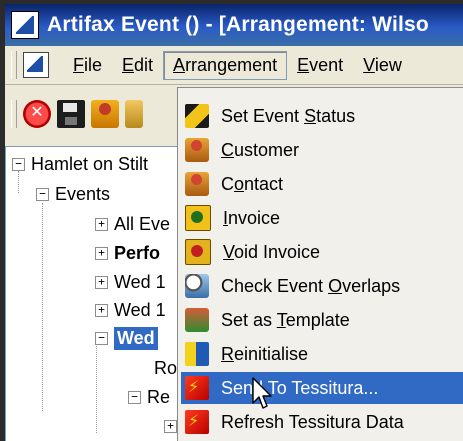 This screenshot has height=441, width=463. Describe the element at coordinates (311, 285) in the screenshot. I see `menu-item-label: Check Event Overlaps` at that location.